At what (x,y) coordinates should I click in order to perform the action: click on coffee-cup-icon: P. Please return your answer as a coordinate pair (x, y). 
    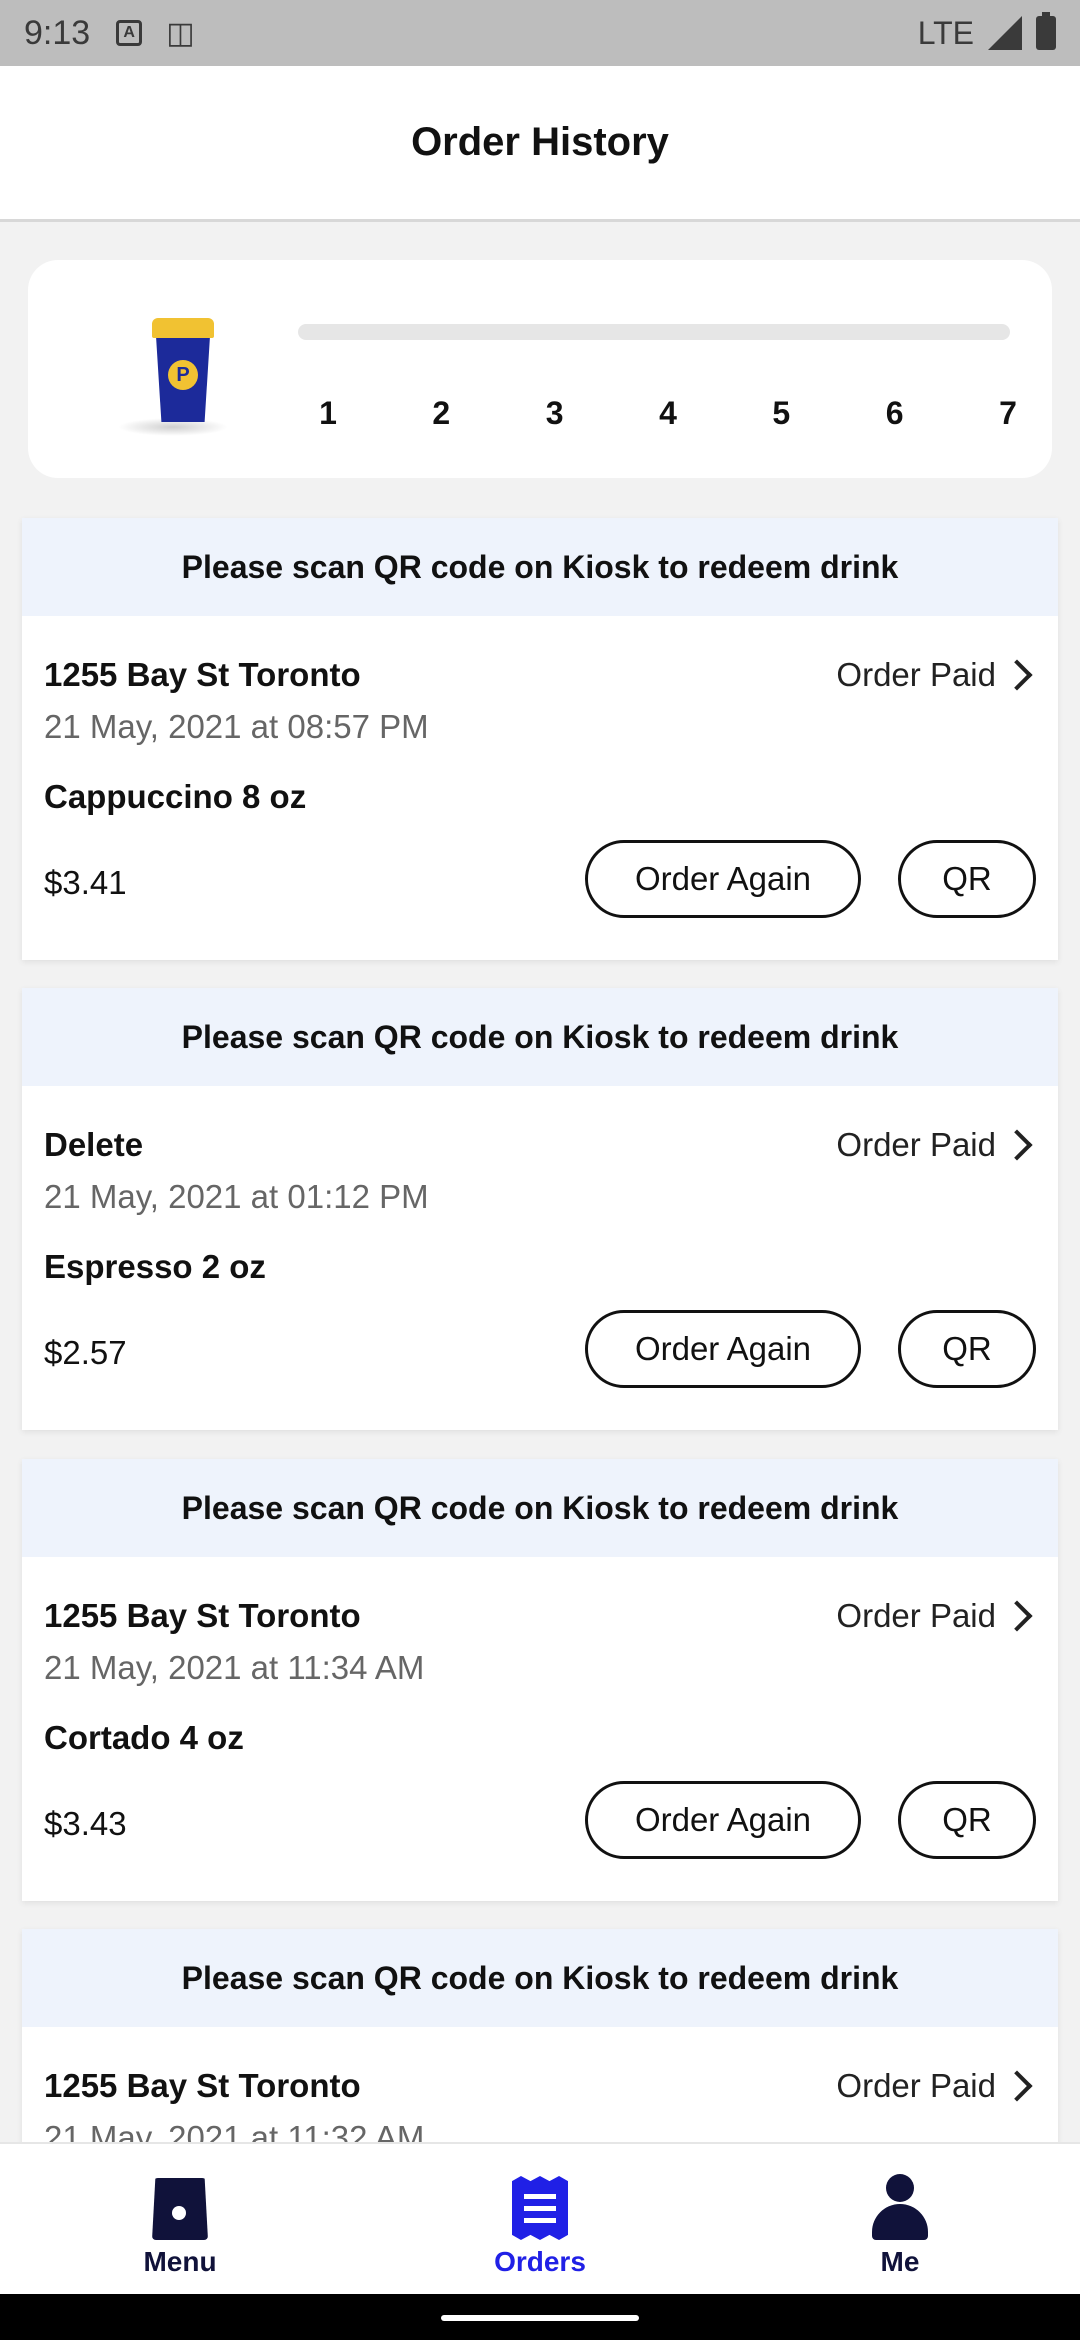
    Looking at the image, I should click on (183, 378).